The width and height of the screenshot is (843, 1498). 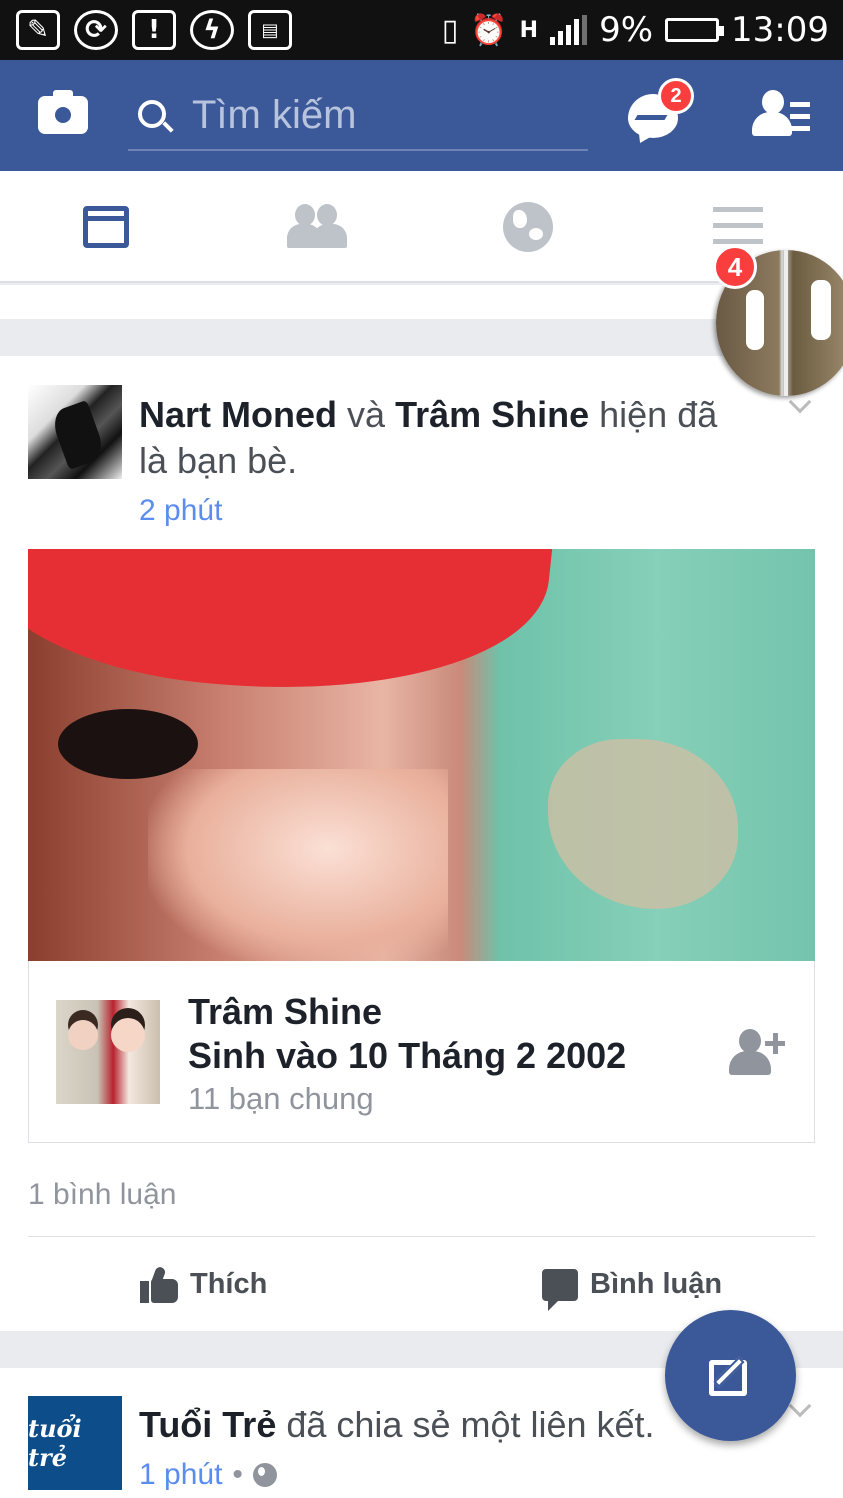 I want to click on search-icon, so click(x=152, y=114).